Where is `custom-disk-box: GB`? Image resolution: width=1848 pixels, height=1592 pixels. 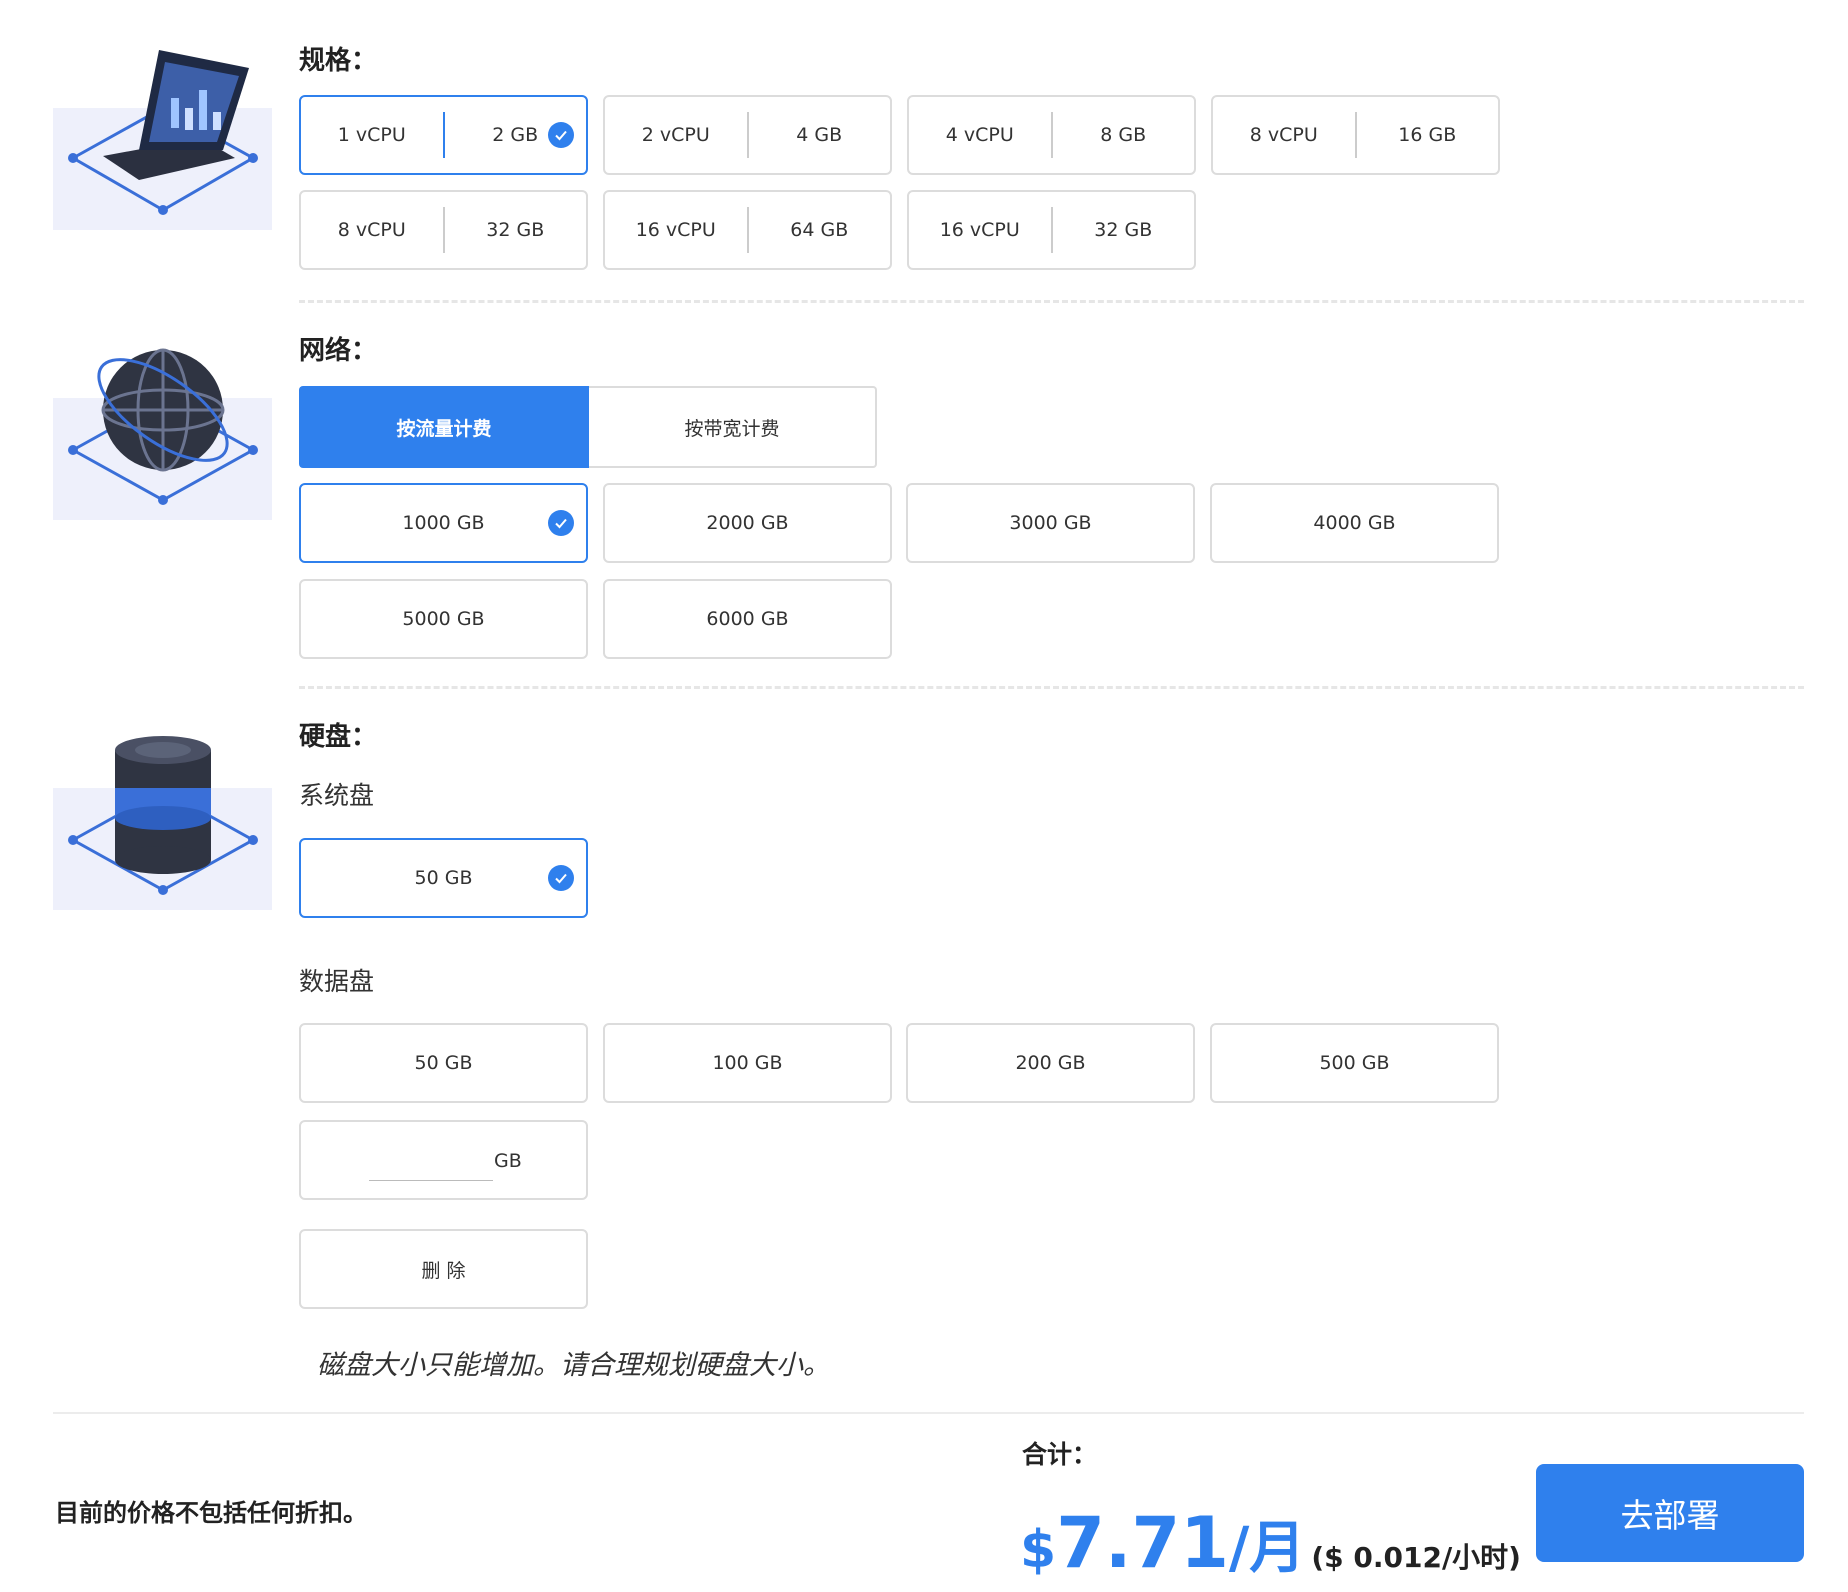
custom-disk-box: GB is located at coordinates (443, 1160).